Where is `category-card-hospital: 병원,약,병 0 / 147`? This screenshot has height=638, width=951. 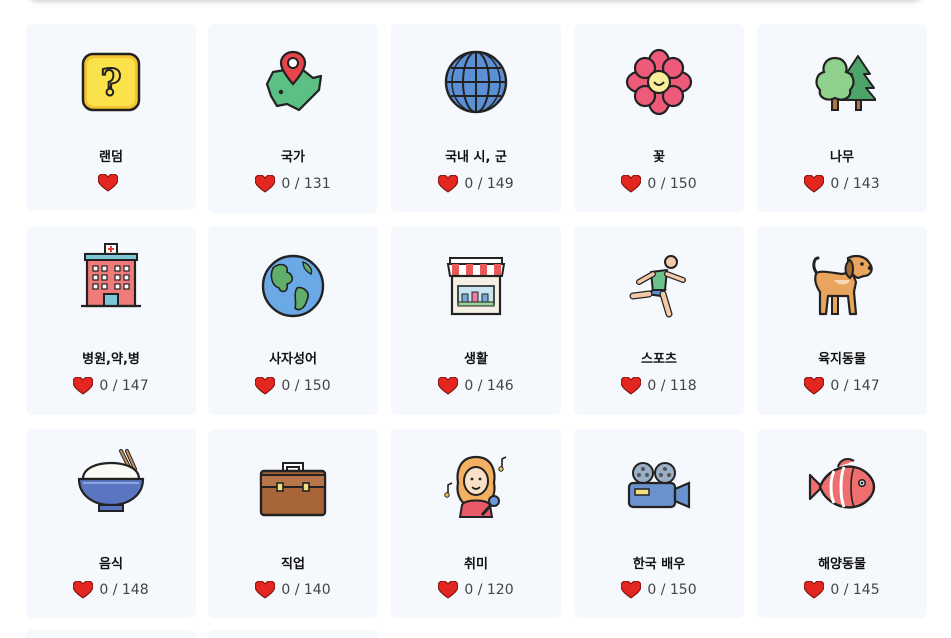 category-card-hospital: 병원,약,병 0 / 147 is located at coordinates (111, 320).